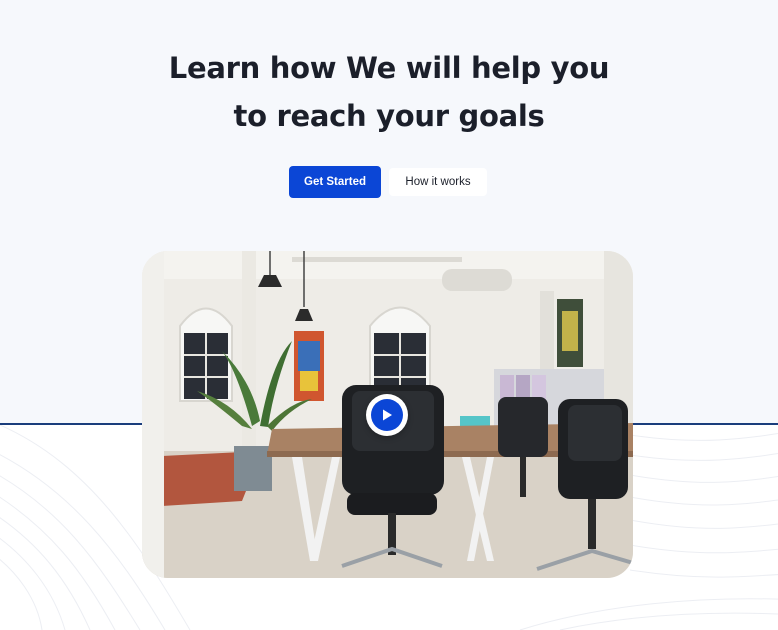  I want to click on play-icon, so click(387, 415).